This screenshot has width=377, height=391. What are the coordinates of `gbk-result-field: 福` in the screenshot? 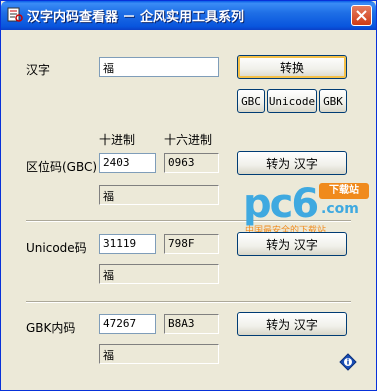 It's located at (159, 354).